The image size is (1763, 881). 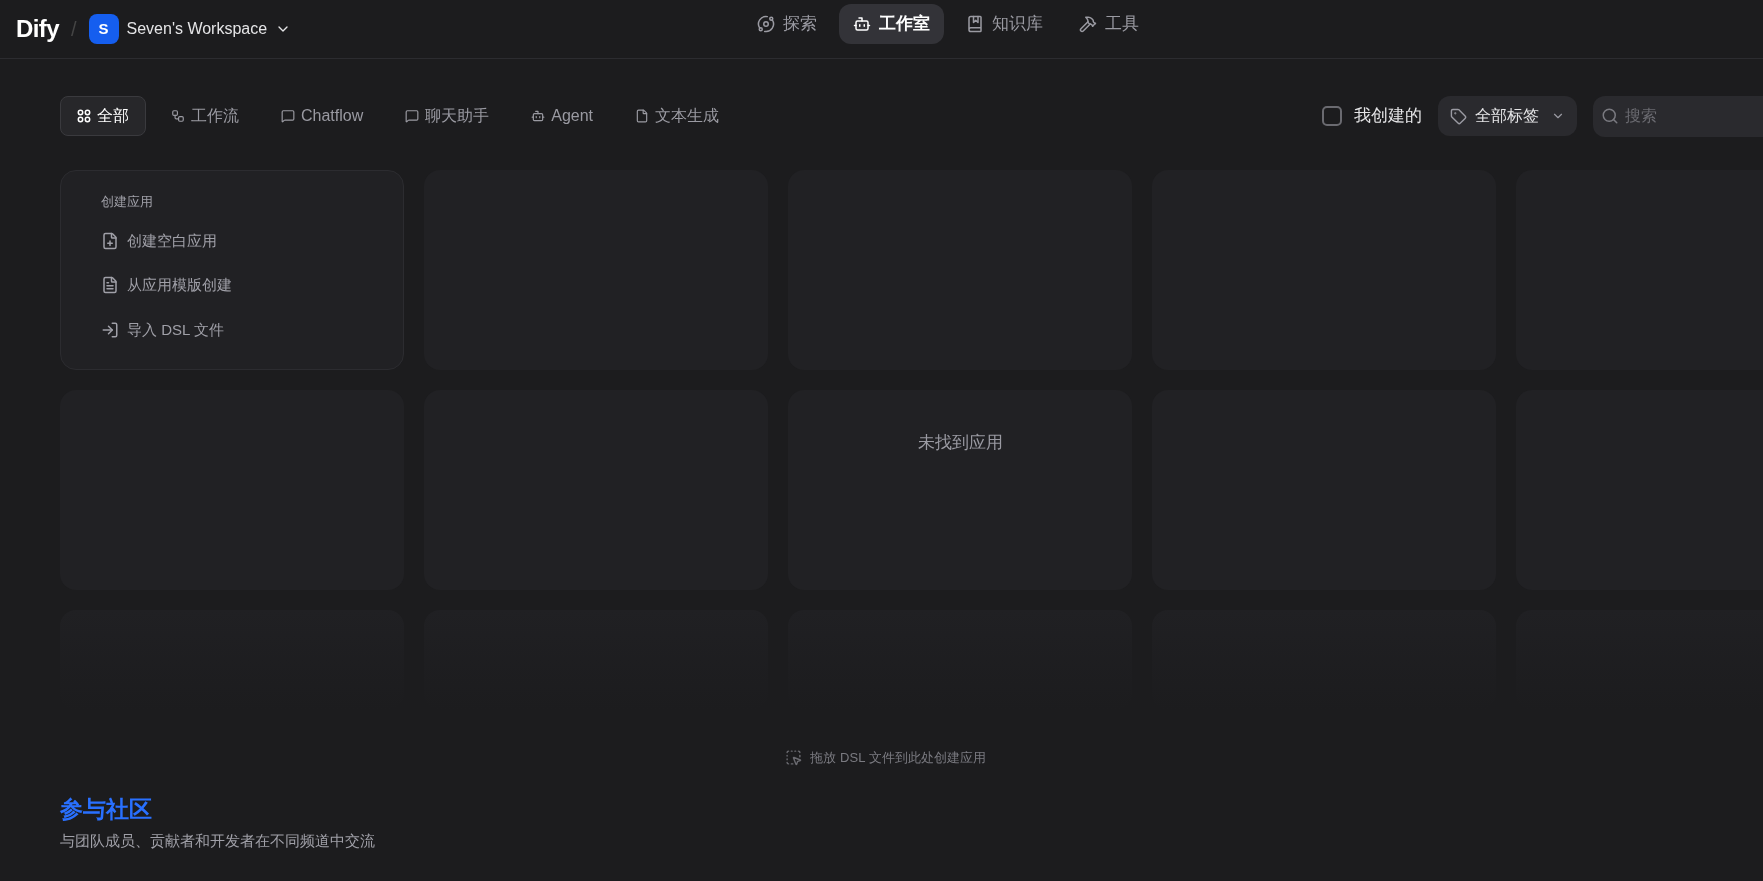 I want to click on drag-drop-icon, so click(x=794, y=758).